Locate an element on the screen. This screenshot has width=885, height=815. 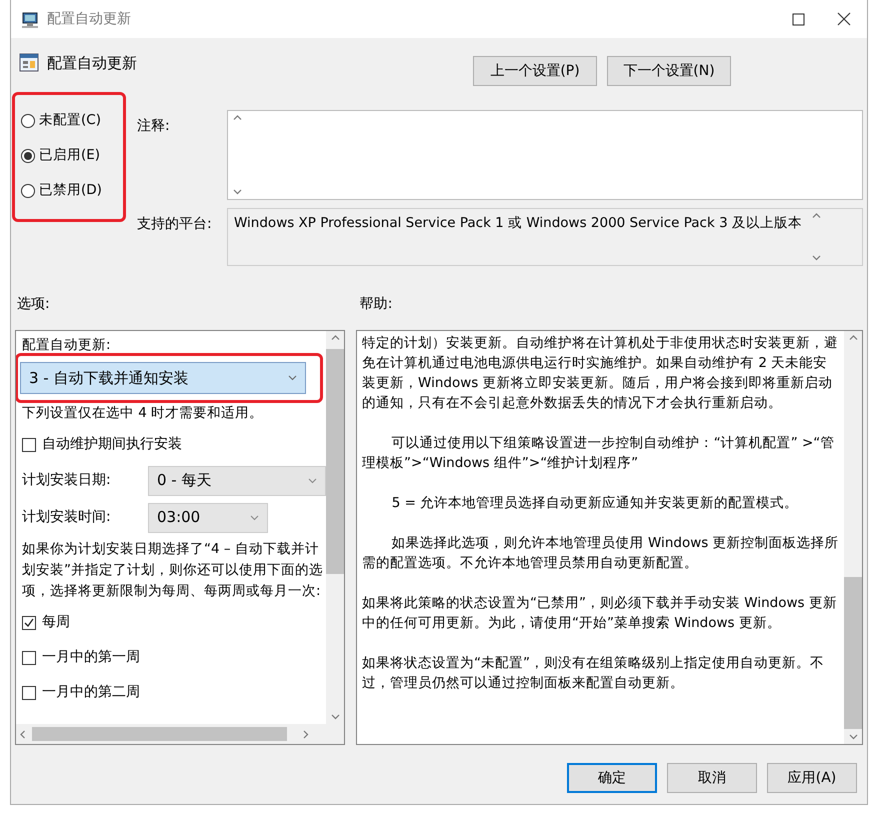
policy-icon is located at coordinates (29, 62).